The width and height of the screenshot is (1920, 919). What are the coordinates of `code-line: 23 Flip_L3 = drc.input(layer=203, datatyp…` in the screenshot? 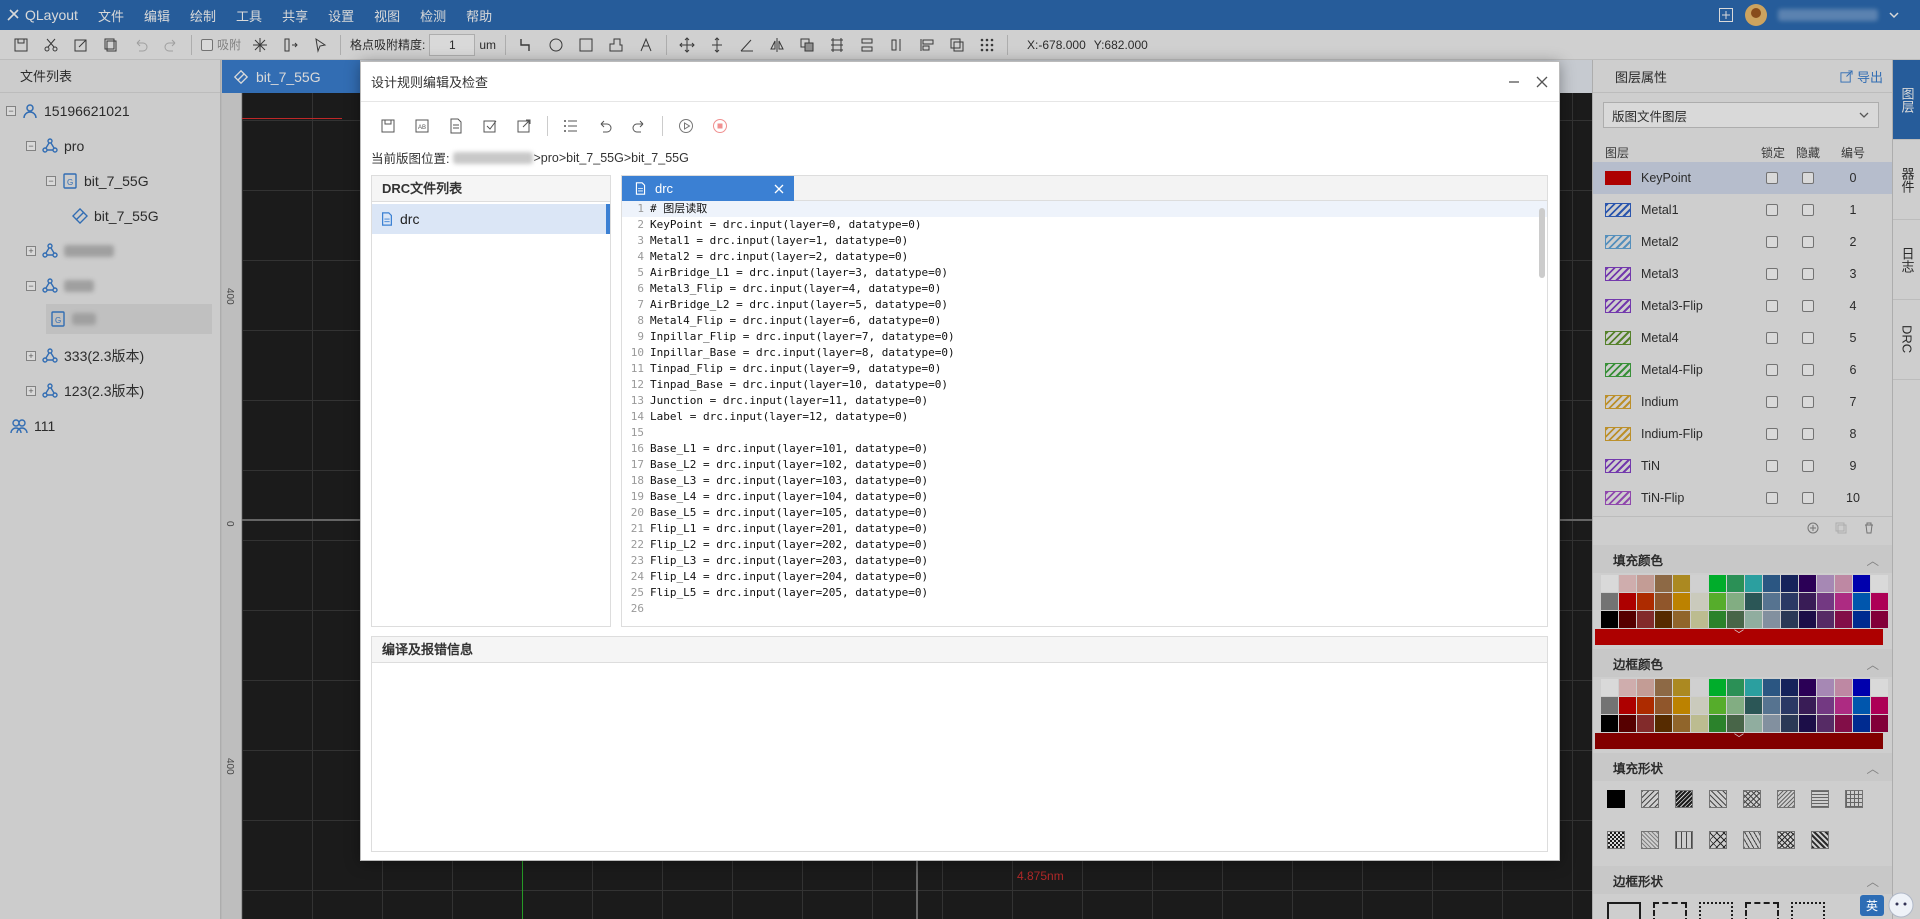 It's located at (1084, 561).